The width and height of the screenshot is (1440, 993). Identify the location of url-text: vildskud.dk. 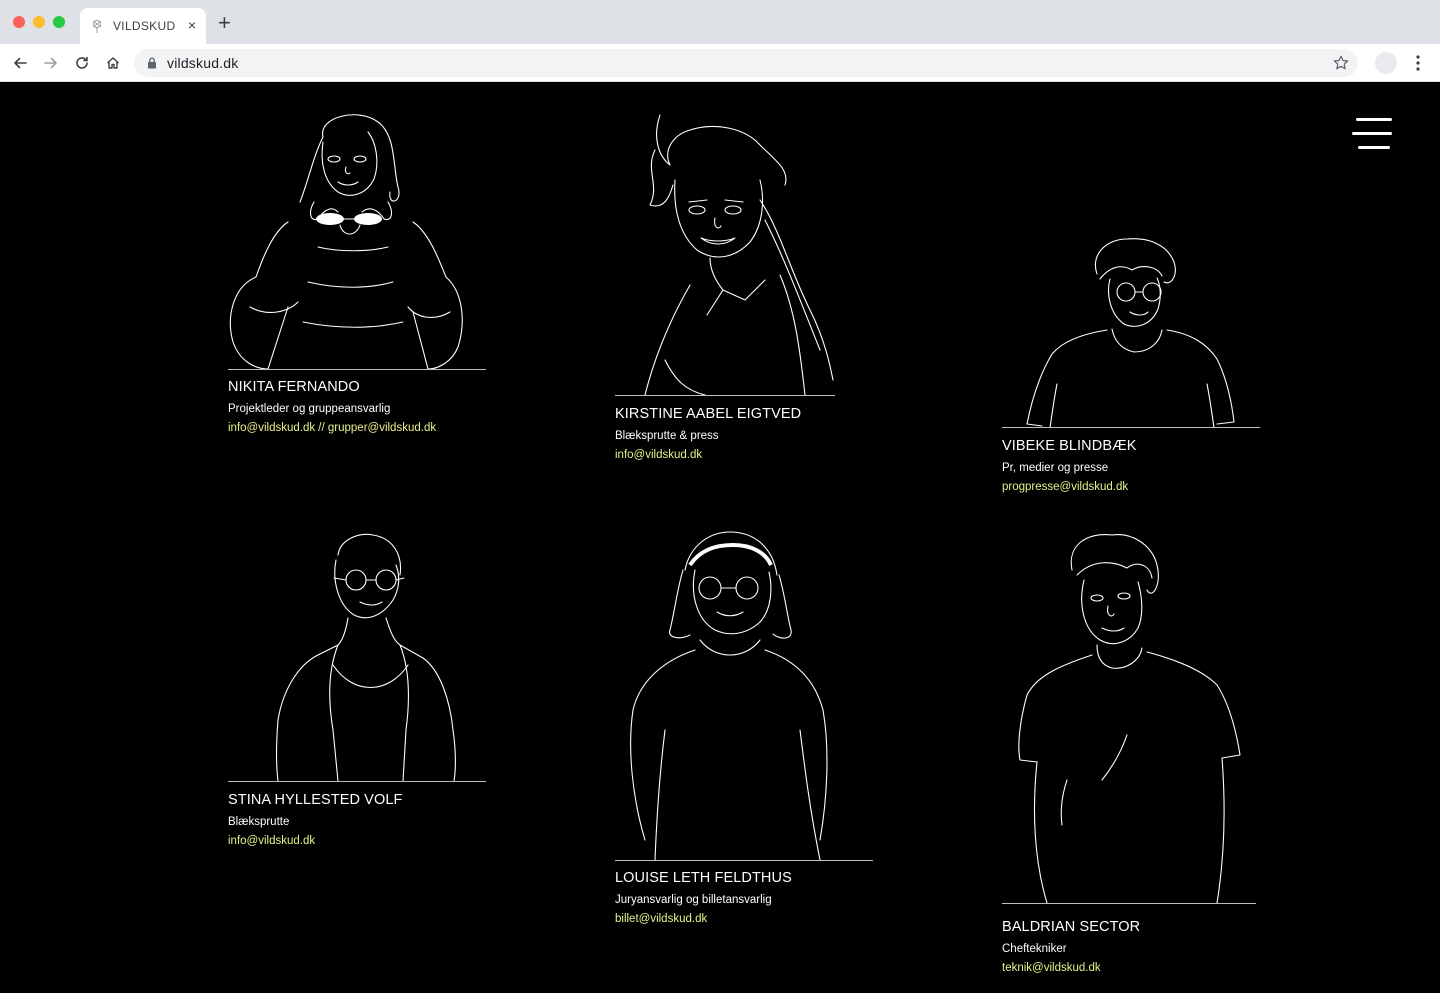
(203, 63).